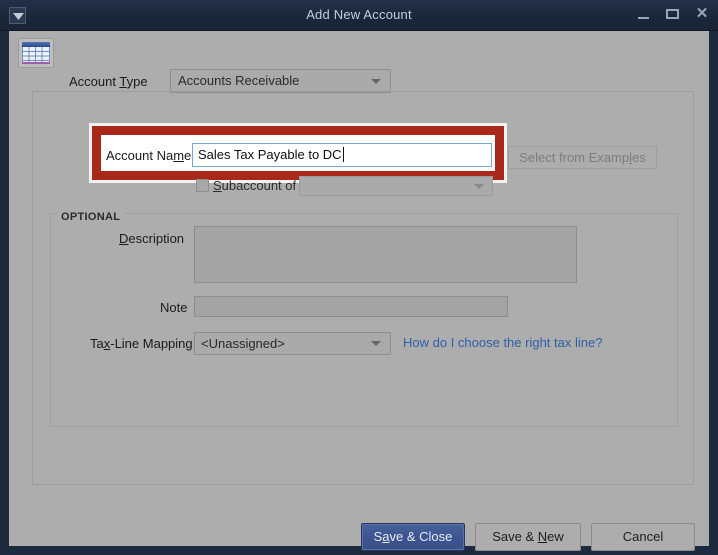  I want to click on spreadsheet-icon, so click(36, 53).